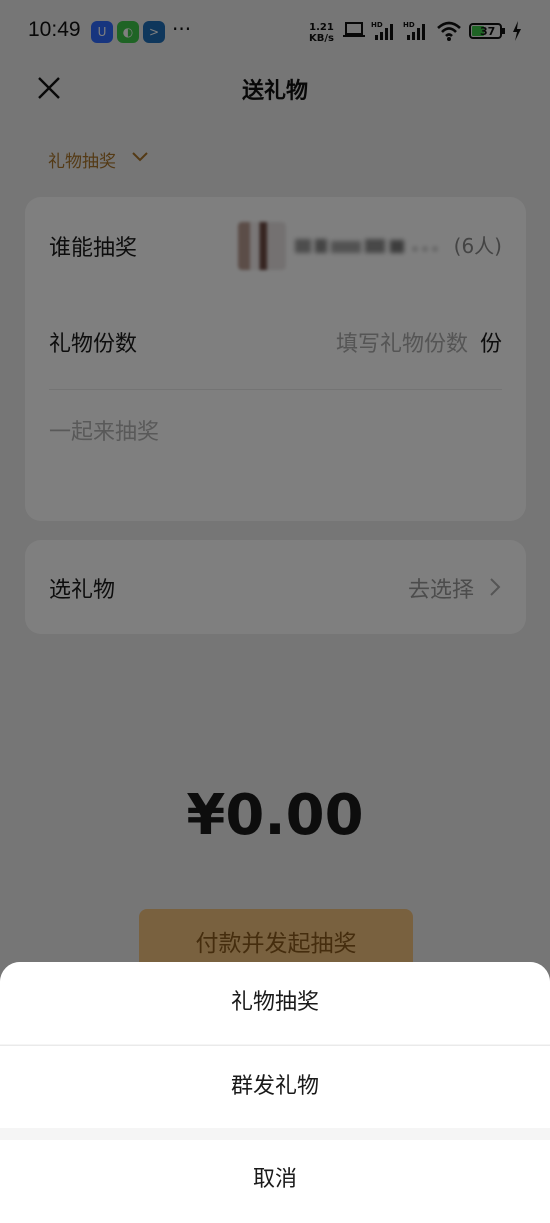  Describe the element at coordinates (275, 1087) in the screenshot. I see `option-group-gift: 群发礼物` at that location.